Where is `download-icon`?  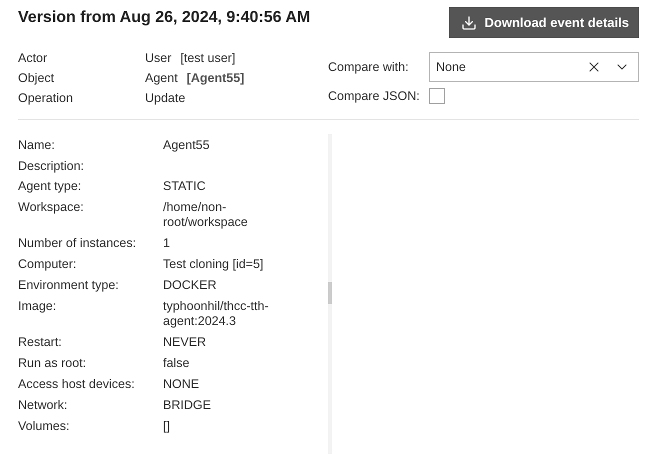 download-icon is located at coordinates (468, 22).